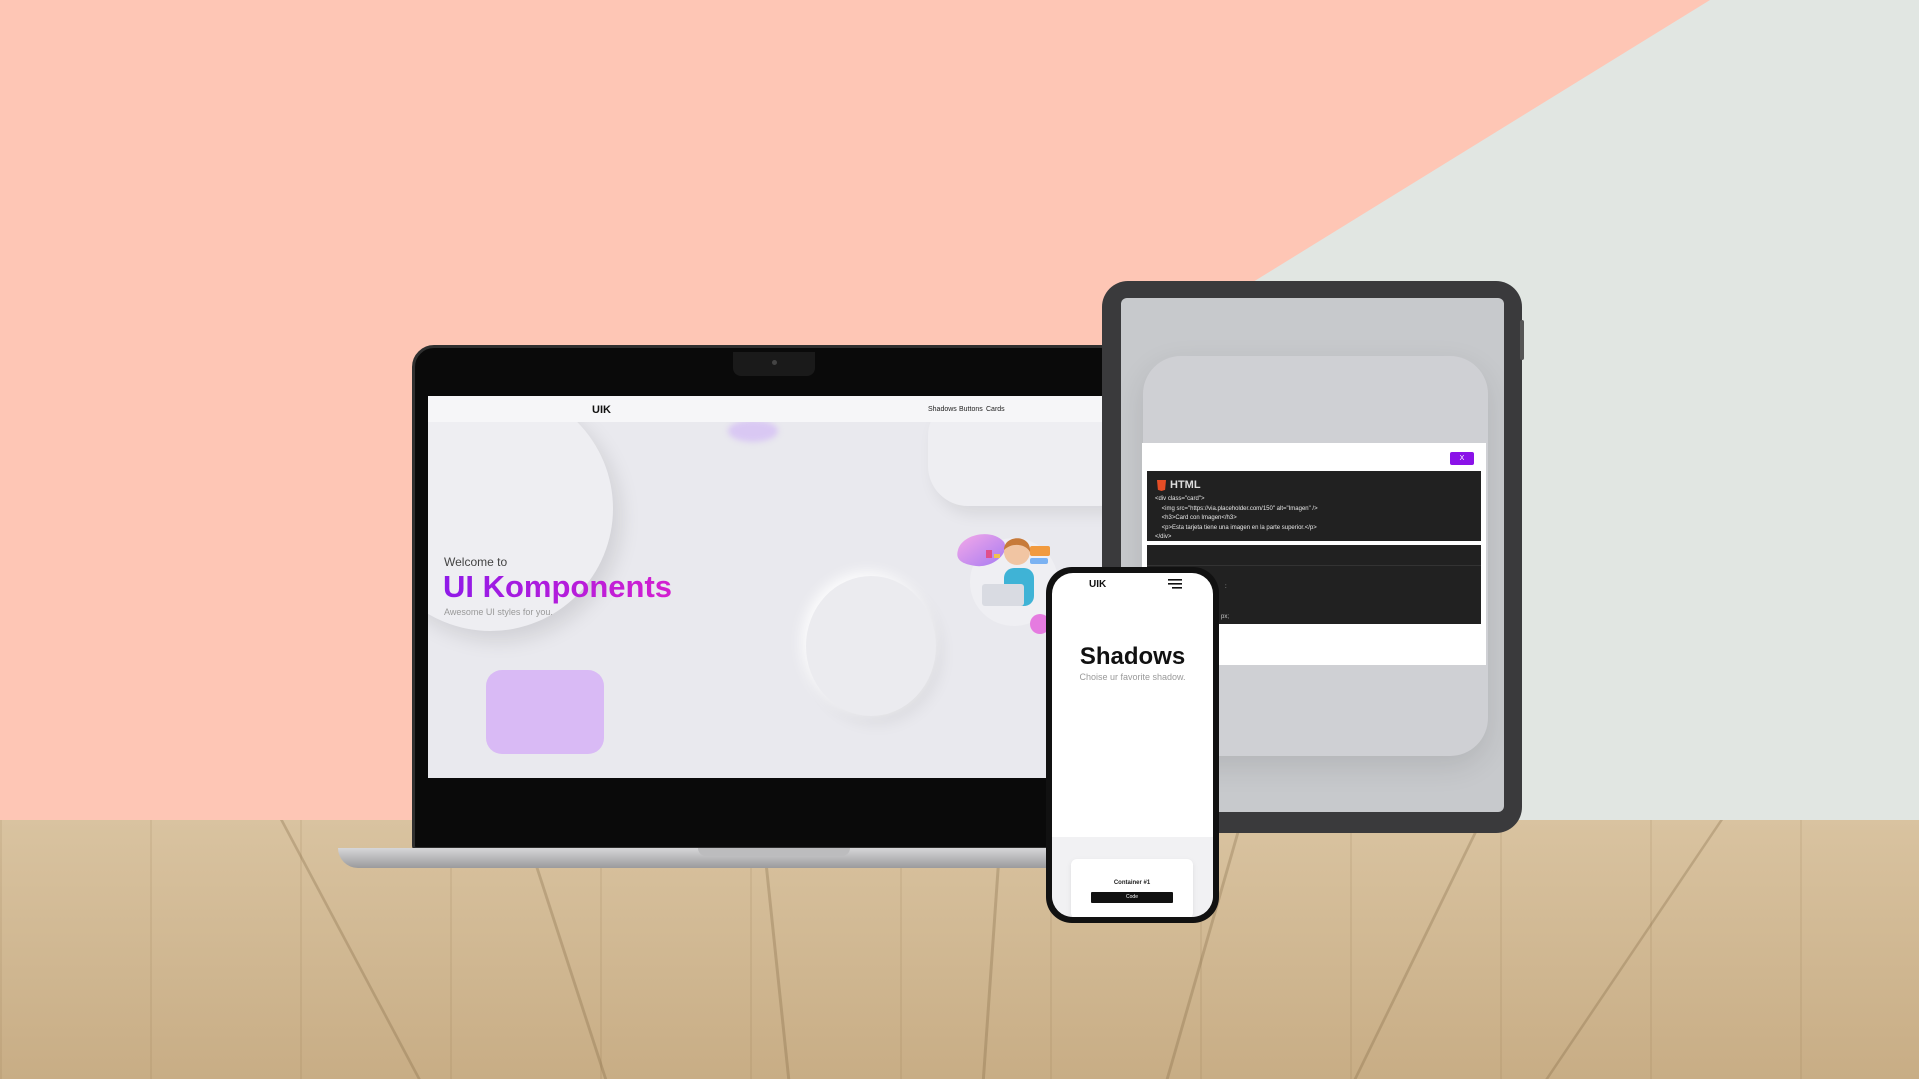 The image size is (1919, 1079). I want to click on html5-icon, so click(1161, 485).